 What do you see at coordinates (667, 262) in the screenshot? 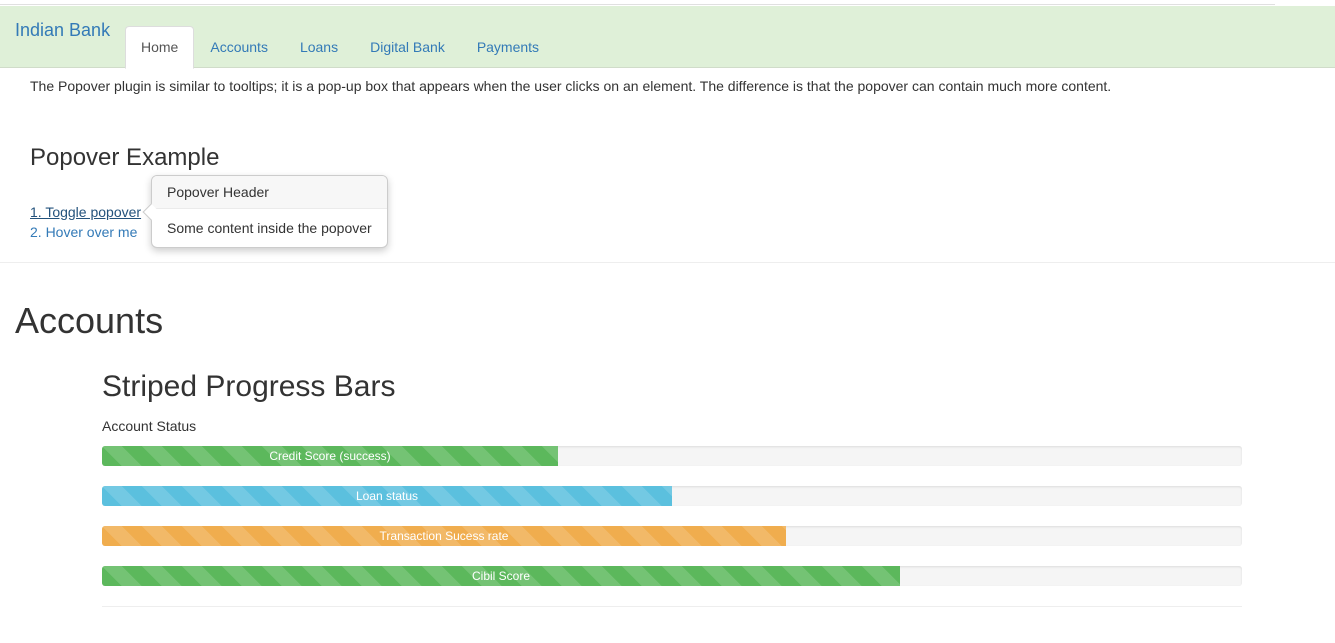
I see `section-divider` at bounding box center [667, 262].